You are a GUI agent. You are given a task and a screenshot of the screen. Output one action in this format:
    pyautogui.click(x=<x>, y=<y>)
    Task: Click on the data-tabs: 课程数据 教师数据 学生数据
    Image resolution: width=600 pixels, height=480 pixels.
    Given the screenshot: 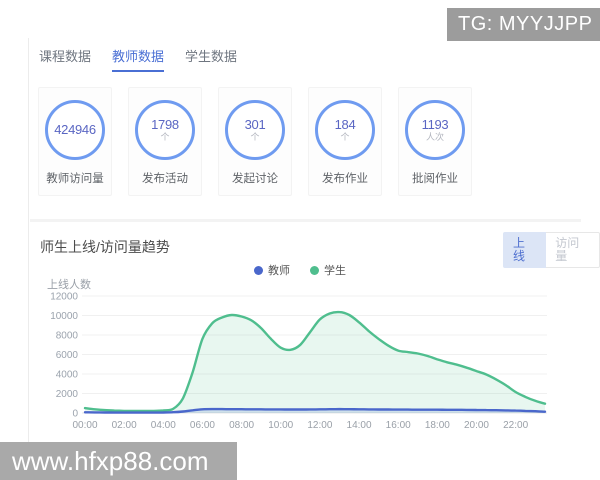 What is the action you would take?
    pyautogui.click(x=138, y=59)
    